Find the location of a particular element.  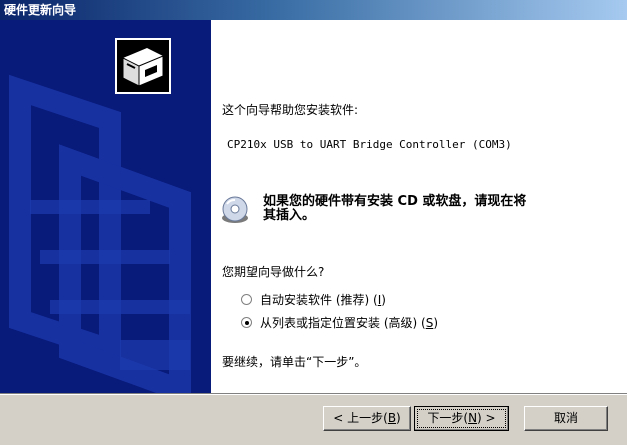

question-text: 您期望向导做什么? is located at coordinates (273, 272).